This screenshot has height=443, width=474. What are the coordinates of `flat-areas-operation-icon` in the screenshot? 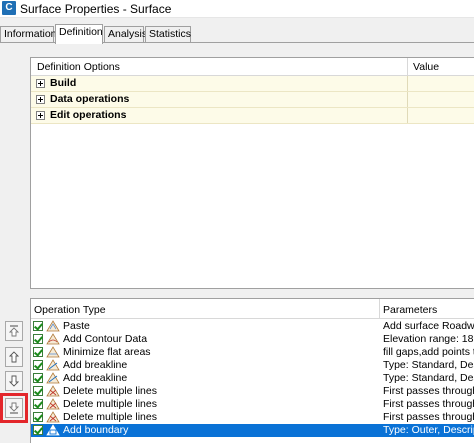 It's located at (53, 352).